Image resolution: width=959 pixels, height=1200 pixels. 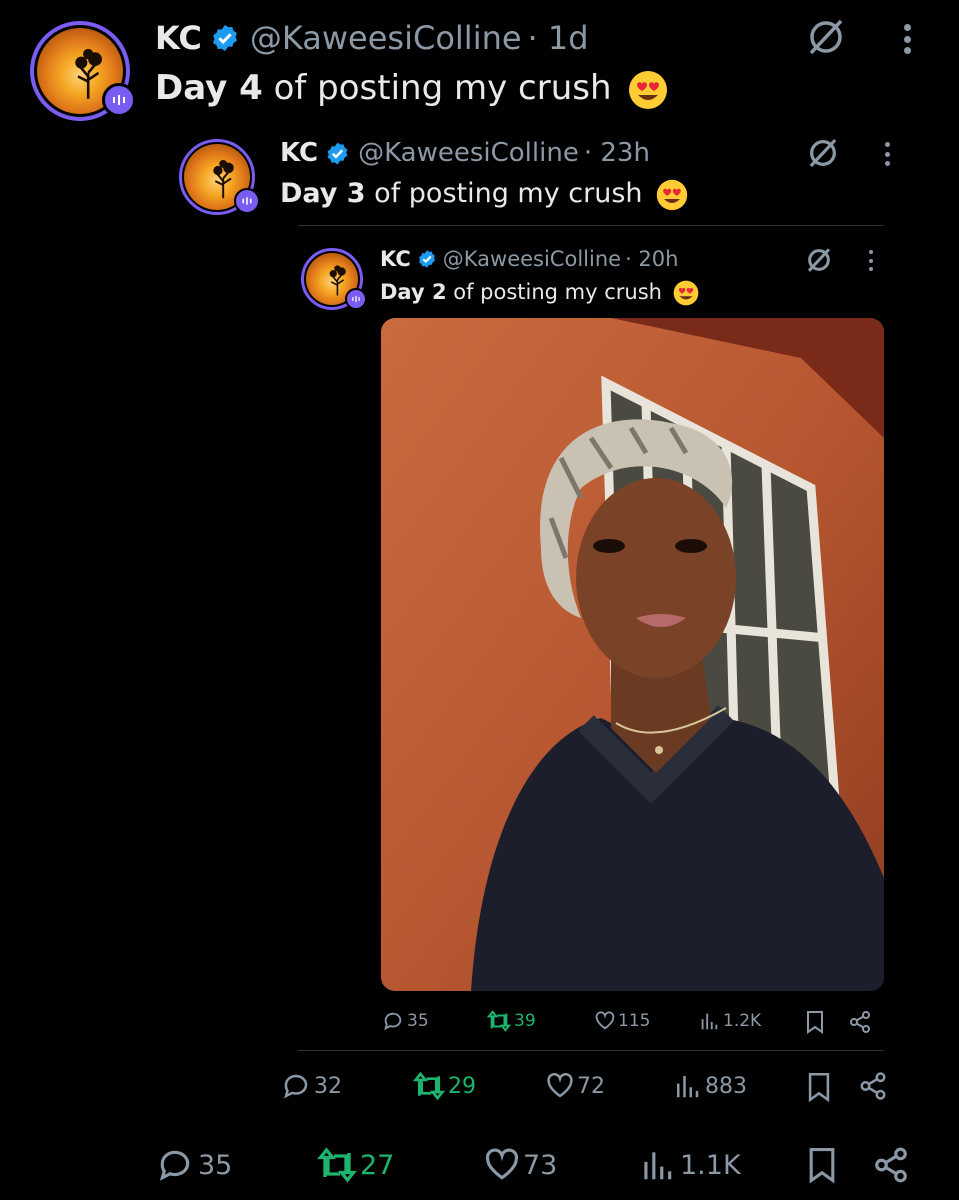 I want to click on views-count: 1.1K, so click(x=710, y=1165).